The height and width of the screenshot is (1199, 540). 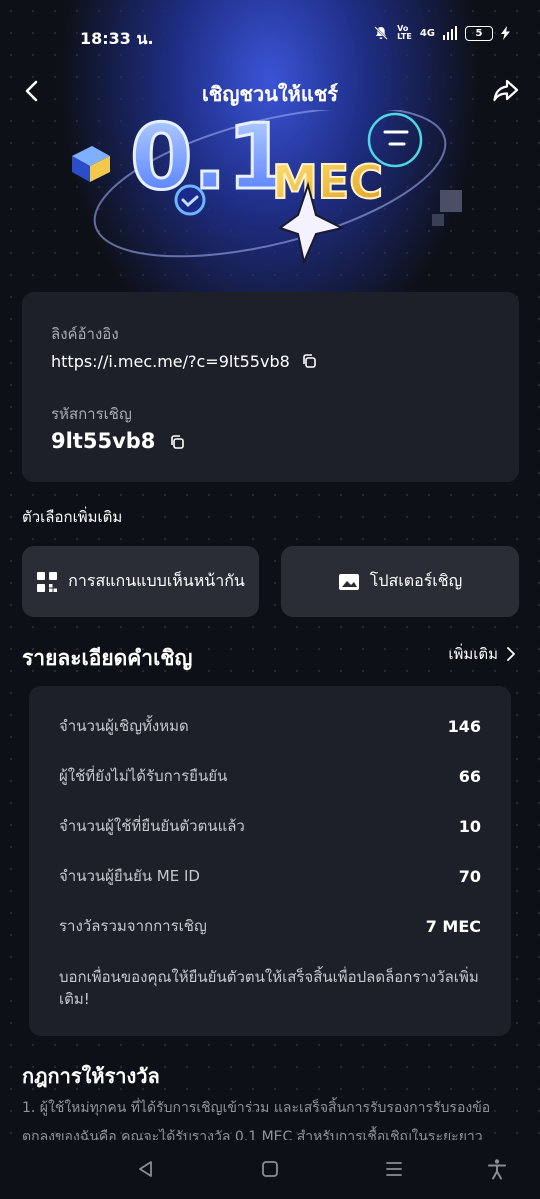 I want to click on stat-label: จำนวนผู้ยืนยัน ME ID, so click(x=129, y=876).